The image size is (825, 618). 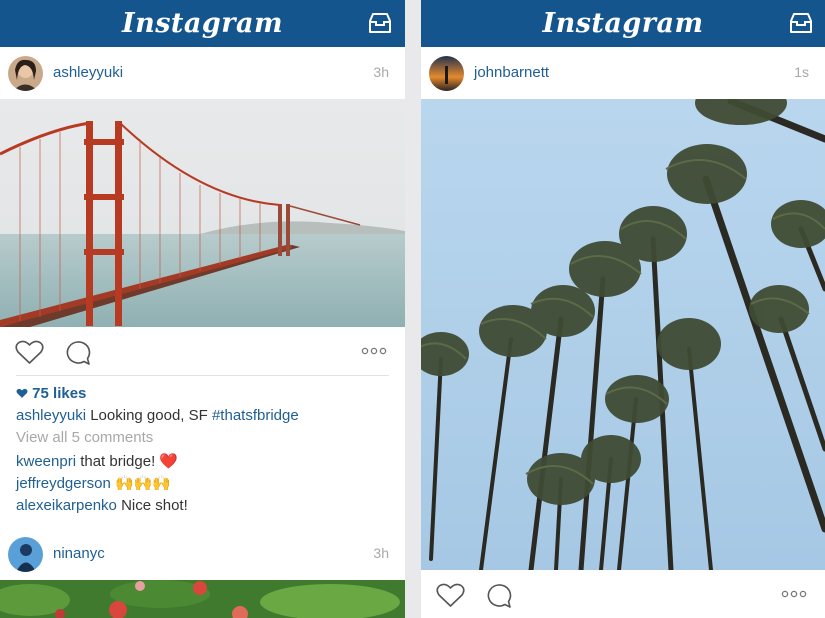 What do you see at coordinates (140, 483) in the screenshot?
I see `comment-text: 🙌🙌🙌` at bounding box center [140, 483].